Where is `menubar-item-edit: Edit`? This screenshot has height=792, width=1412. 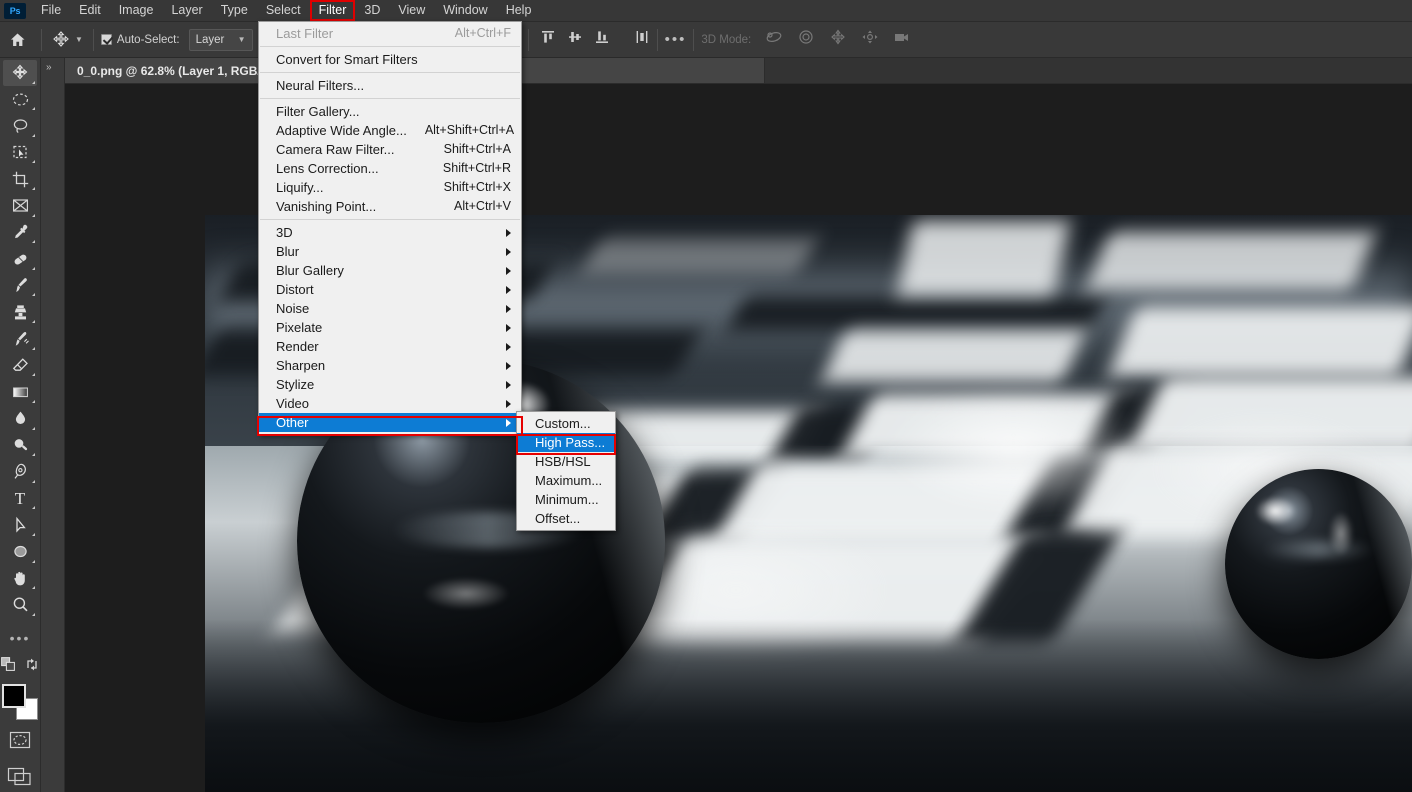 menubar-item-edit: Edit is located at coordinates (90, 10).